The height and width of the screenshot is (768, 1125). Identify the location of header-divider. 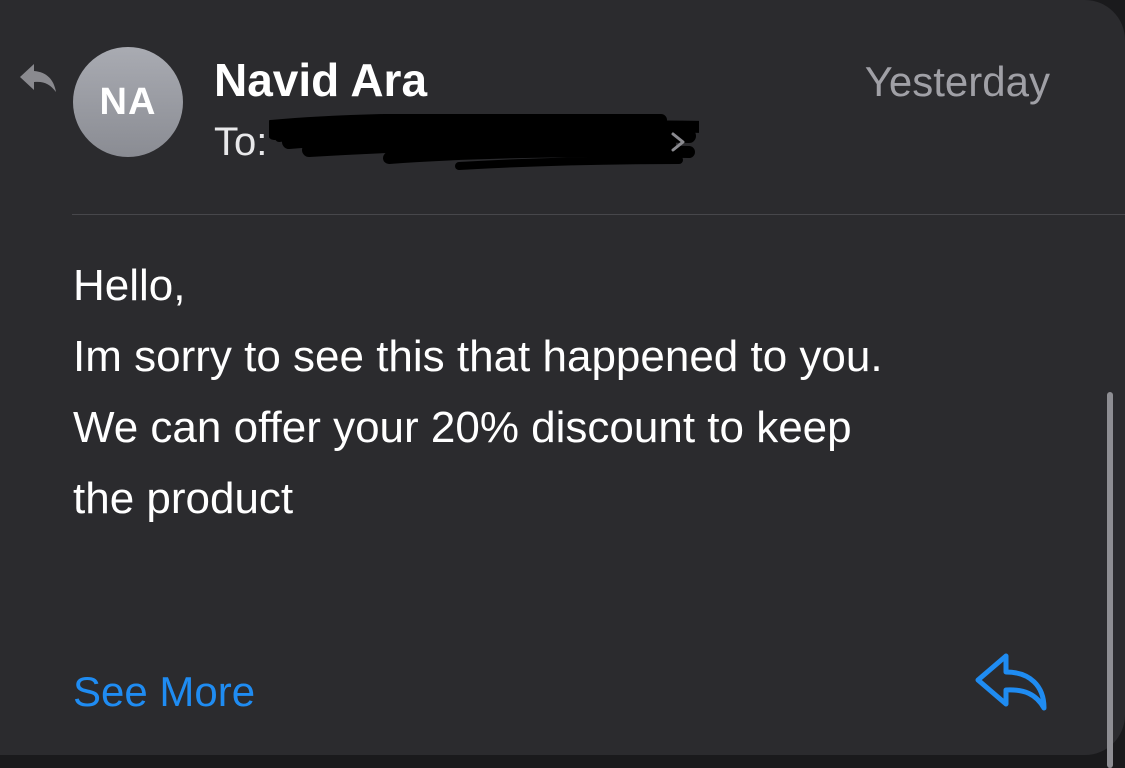
(598, 214).